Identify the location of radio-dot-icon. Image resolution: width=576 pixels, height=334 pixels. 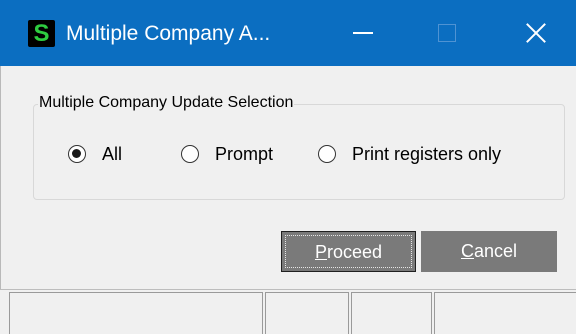
(76, 153).